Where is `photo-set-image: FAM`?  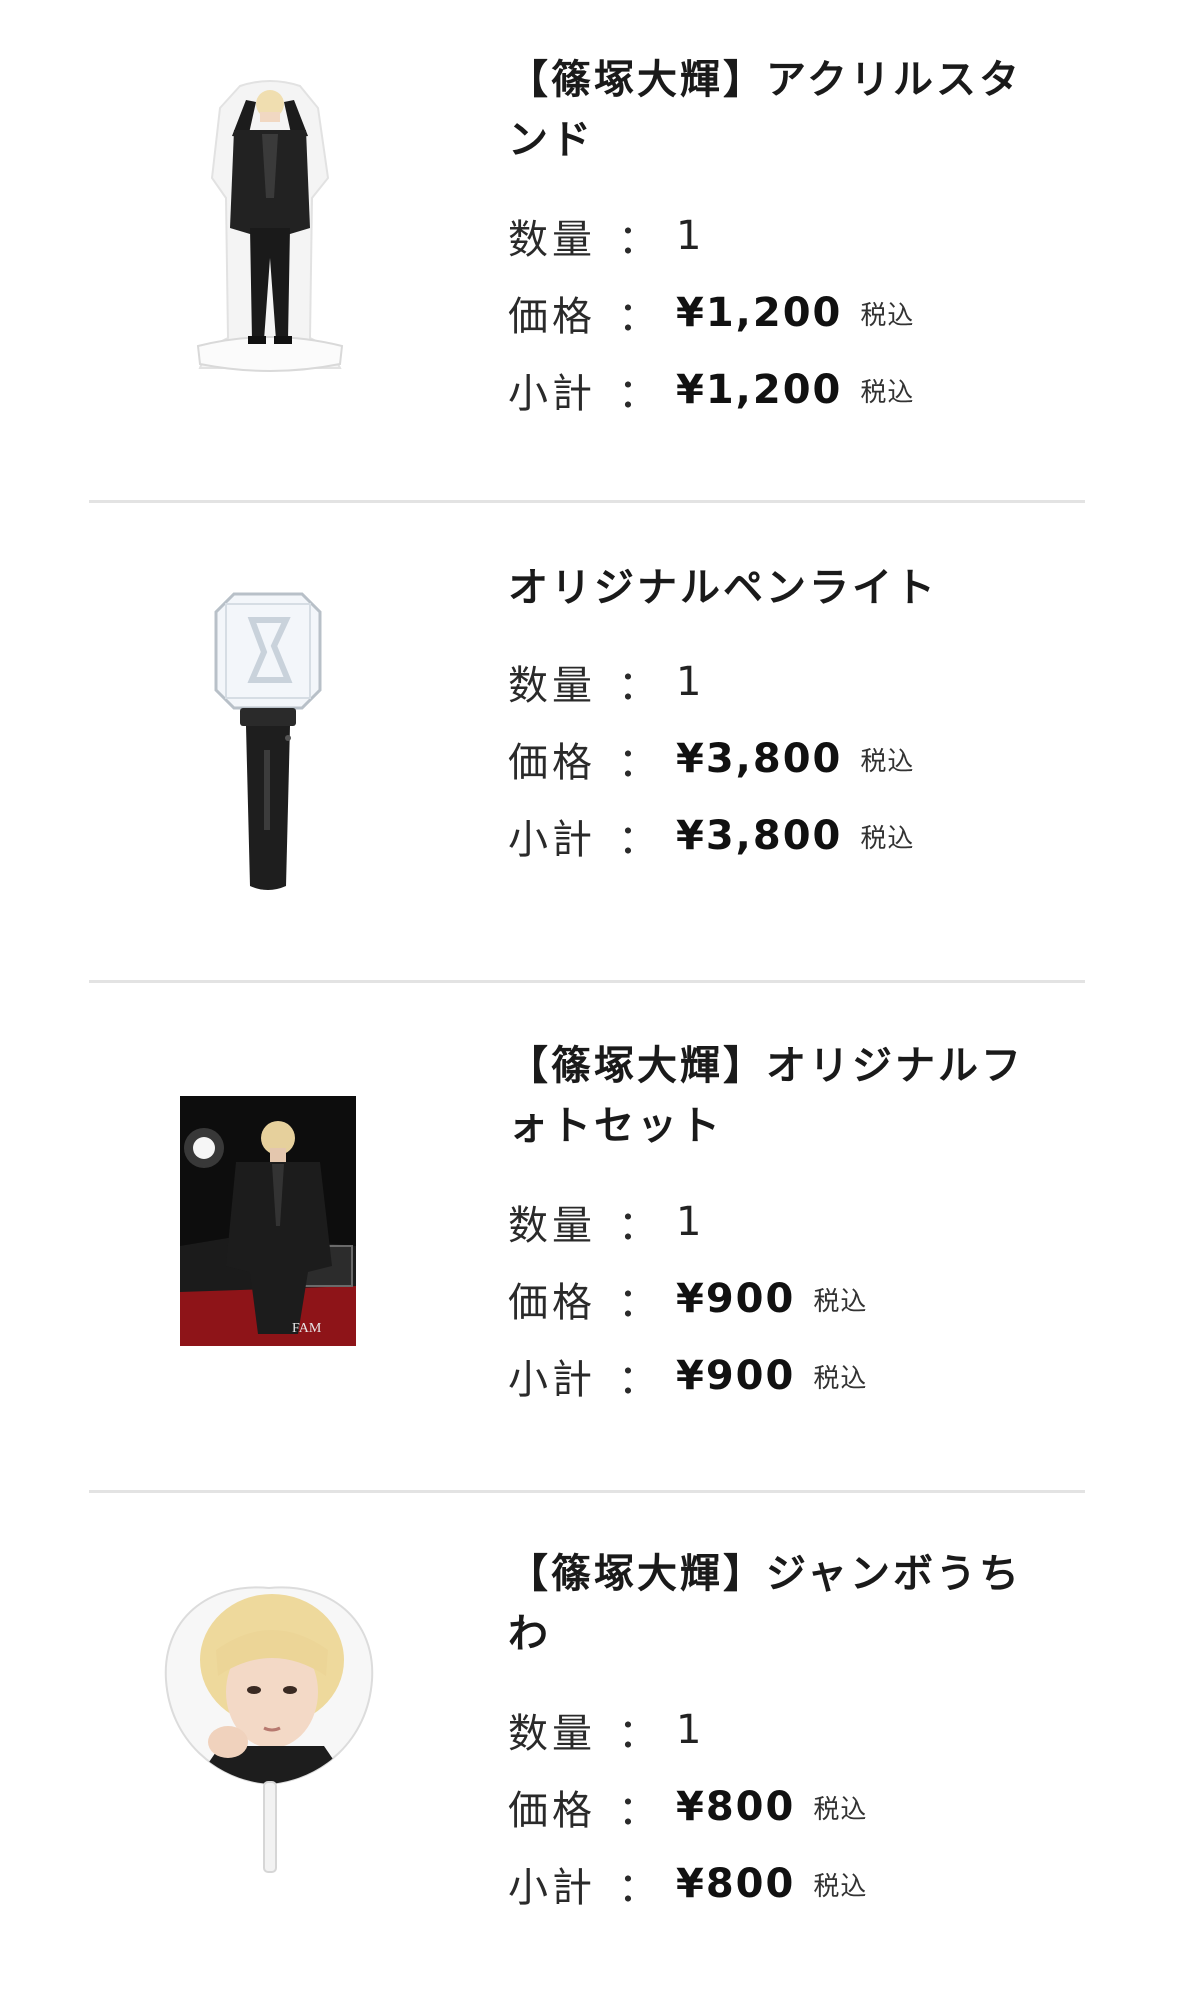 photo-set-image: FAM is located at coordinates (268, 1221).